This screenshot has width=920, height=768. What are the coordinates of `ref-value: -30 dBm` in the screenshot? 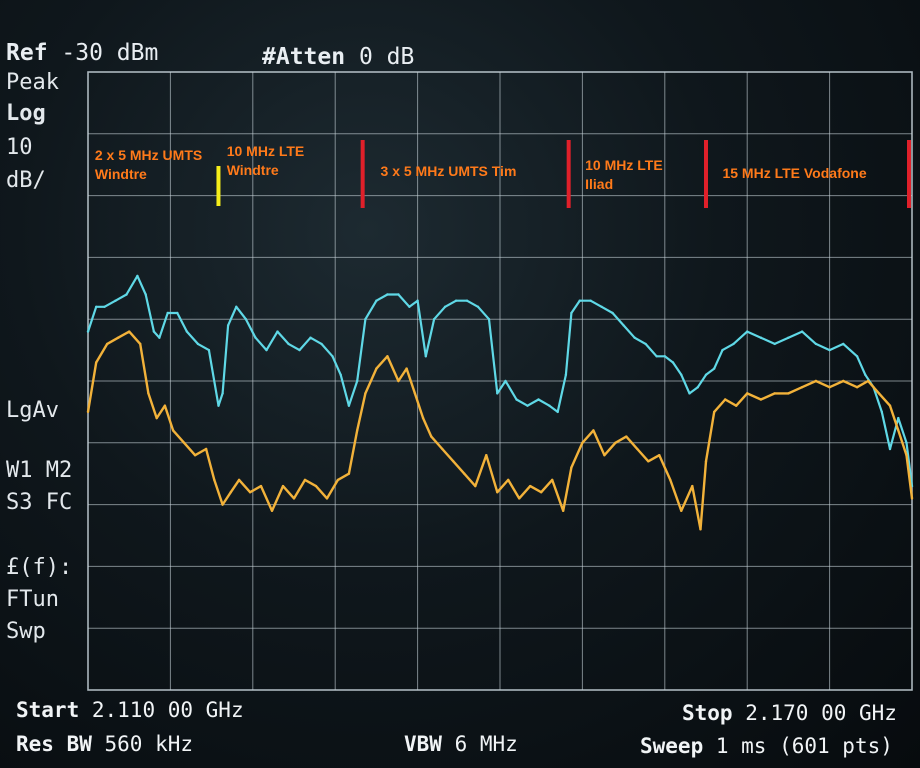 It's located at (110, 53).